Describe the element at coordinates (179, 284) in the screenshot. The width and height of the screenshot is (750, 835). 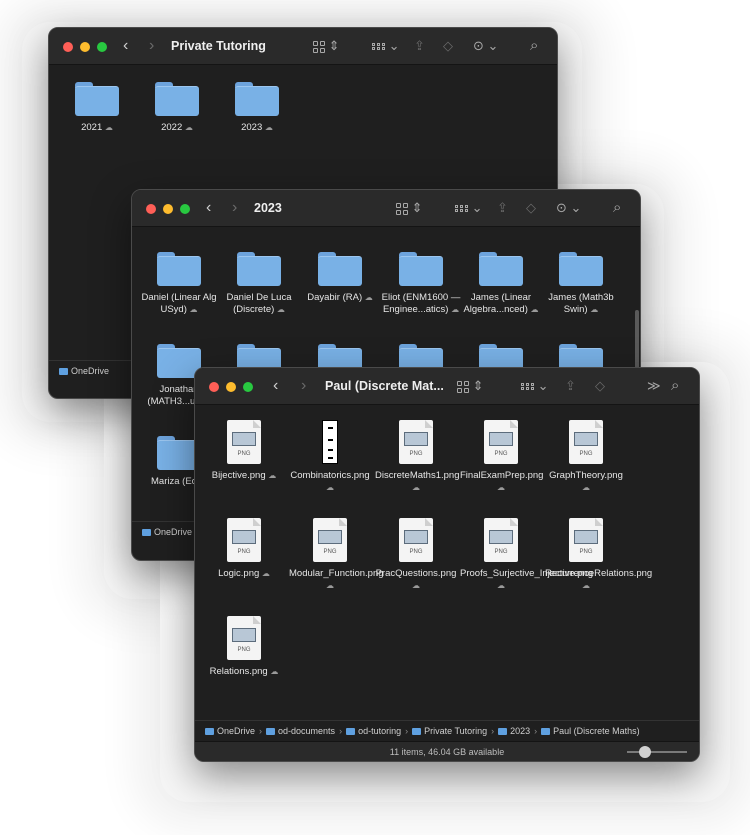
I see `folder-item: Daniel (Linear Alg USyd) ☁` at that location.